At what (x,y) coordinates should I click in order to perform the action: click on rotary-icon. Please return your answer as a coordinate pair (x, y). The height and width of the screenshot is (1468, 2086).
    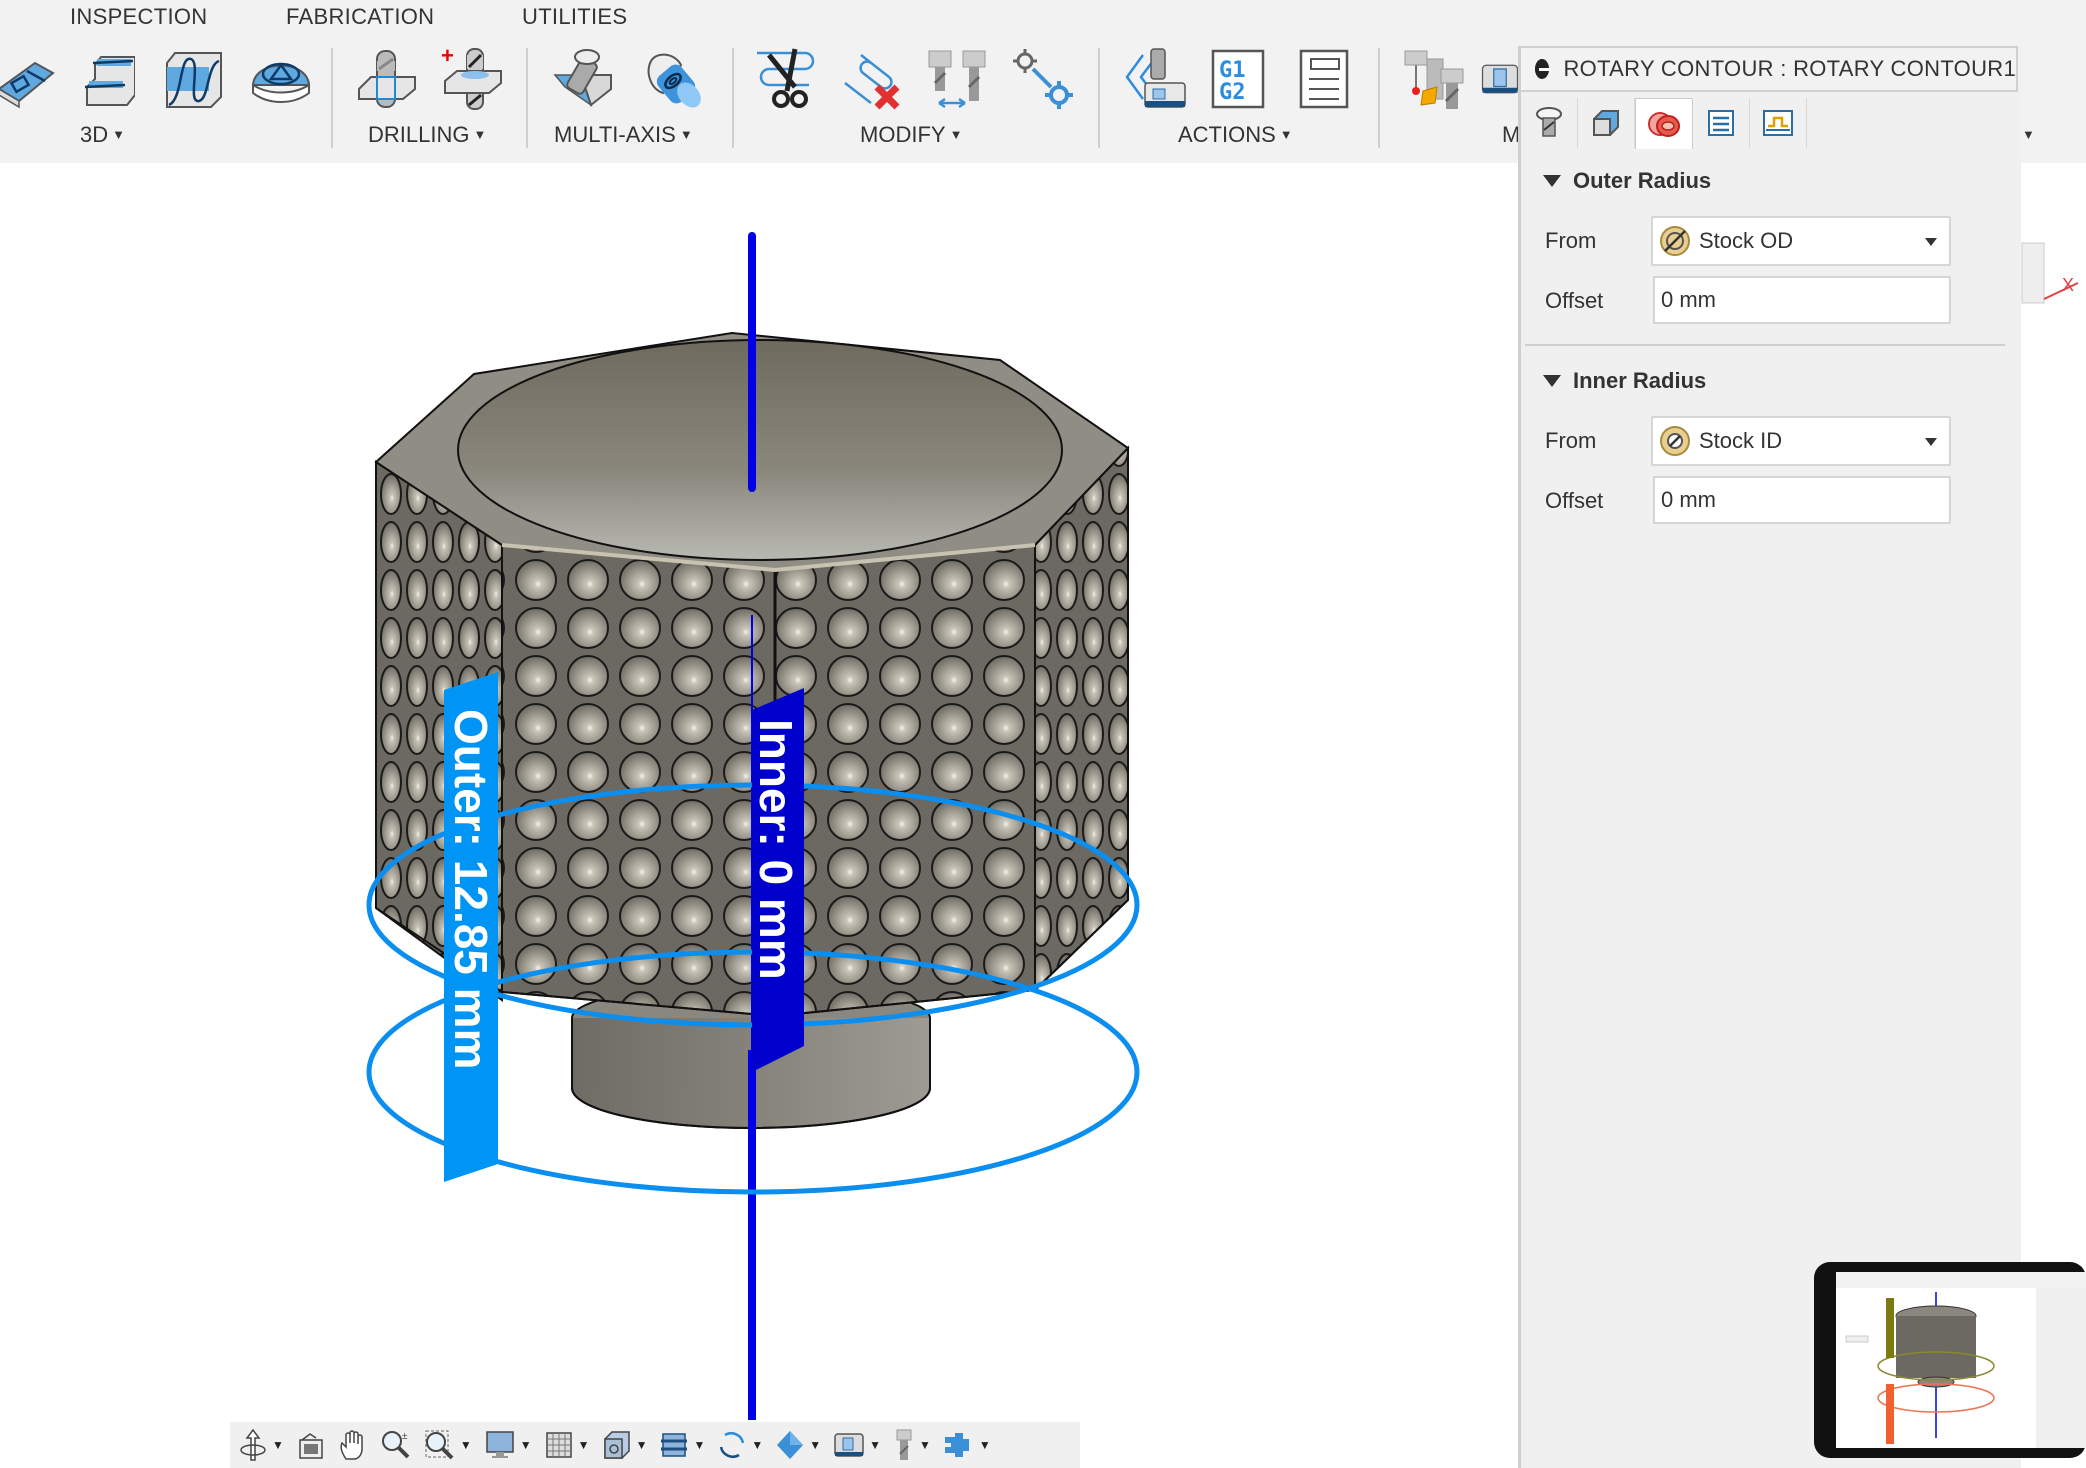
    Looking at the image, I should click on (673, 79).